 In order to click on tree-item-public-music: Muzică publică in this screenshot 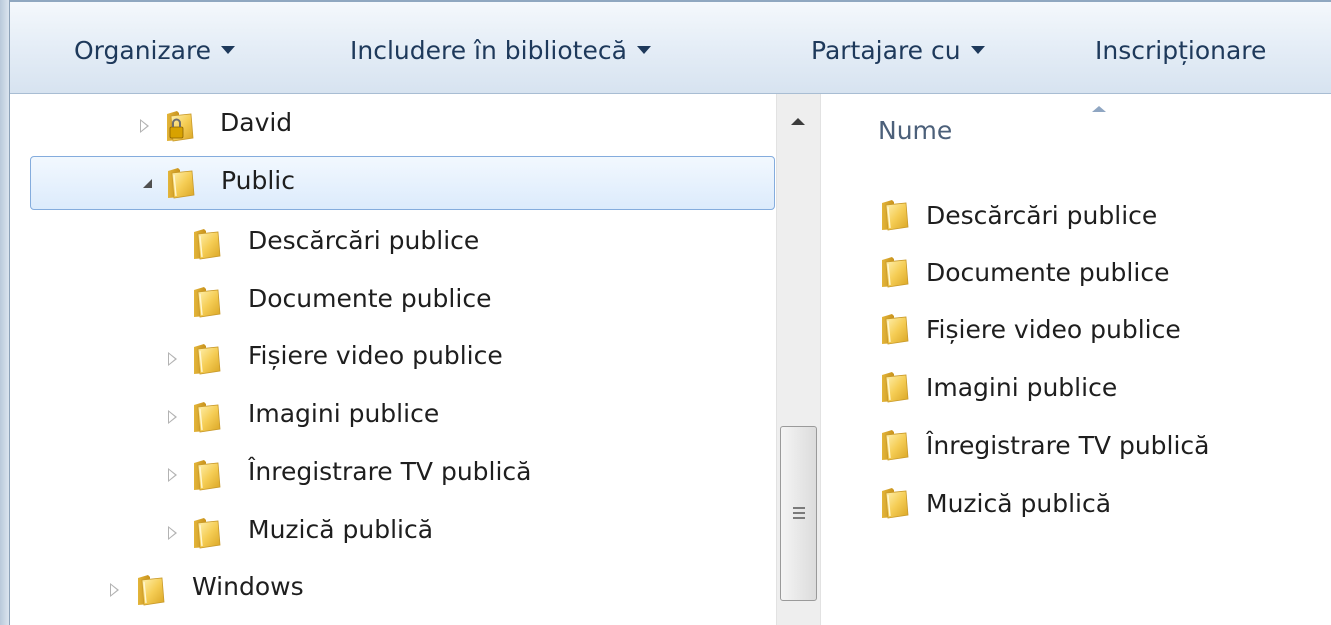, I will do `click(390, 533)`.